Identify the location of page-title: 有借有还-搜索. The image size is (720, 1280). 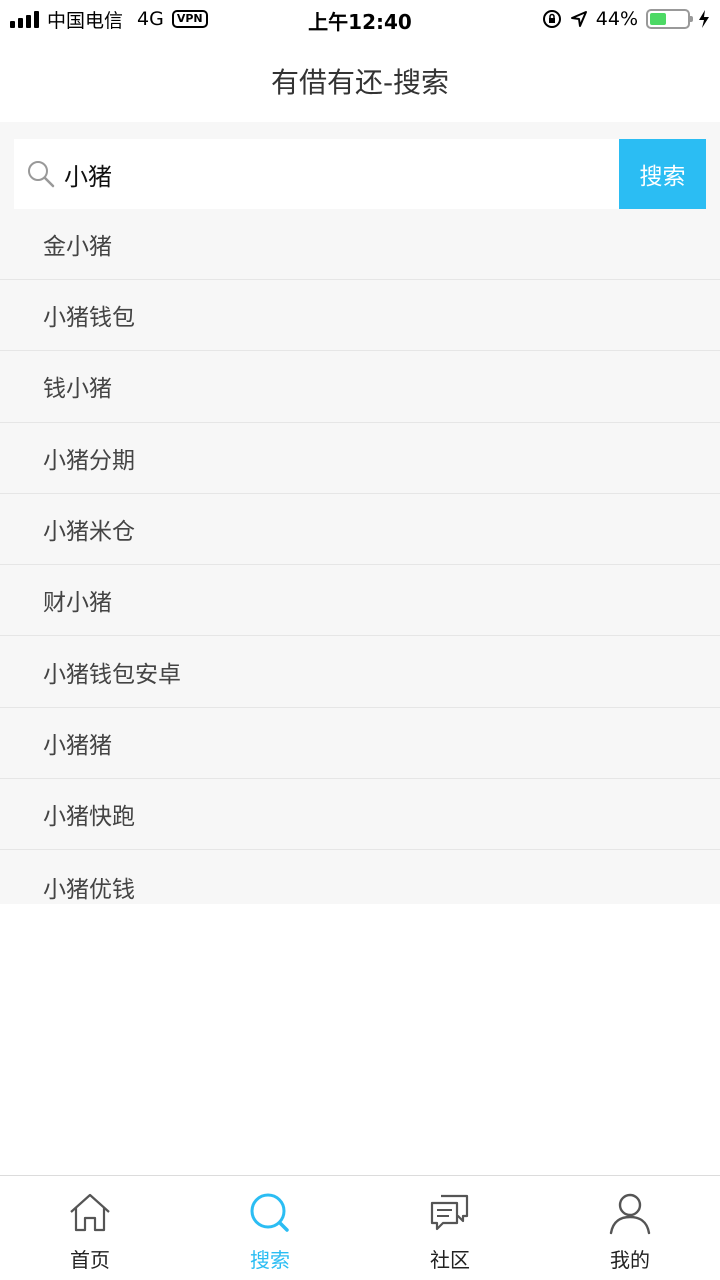
(360, 82).